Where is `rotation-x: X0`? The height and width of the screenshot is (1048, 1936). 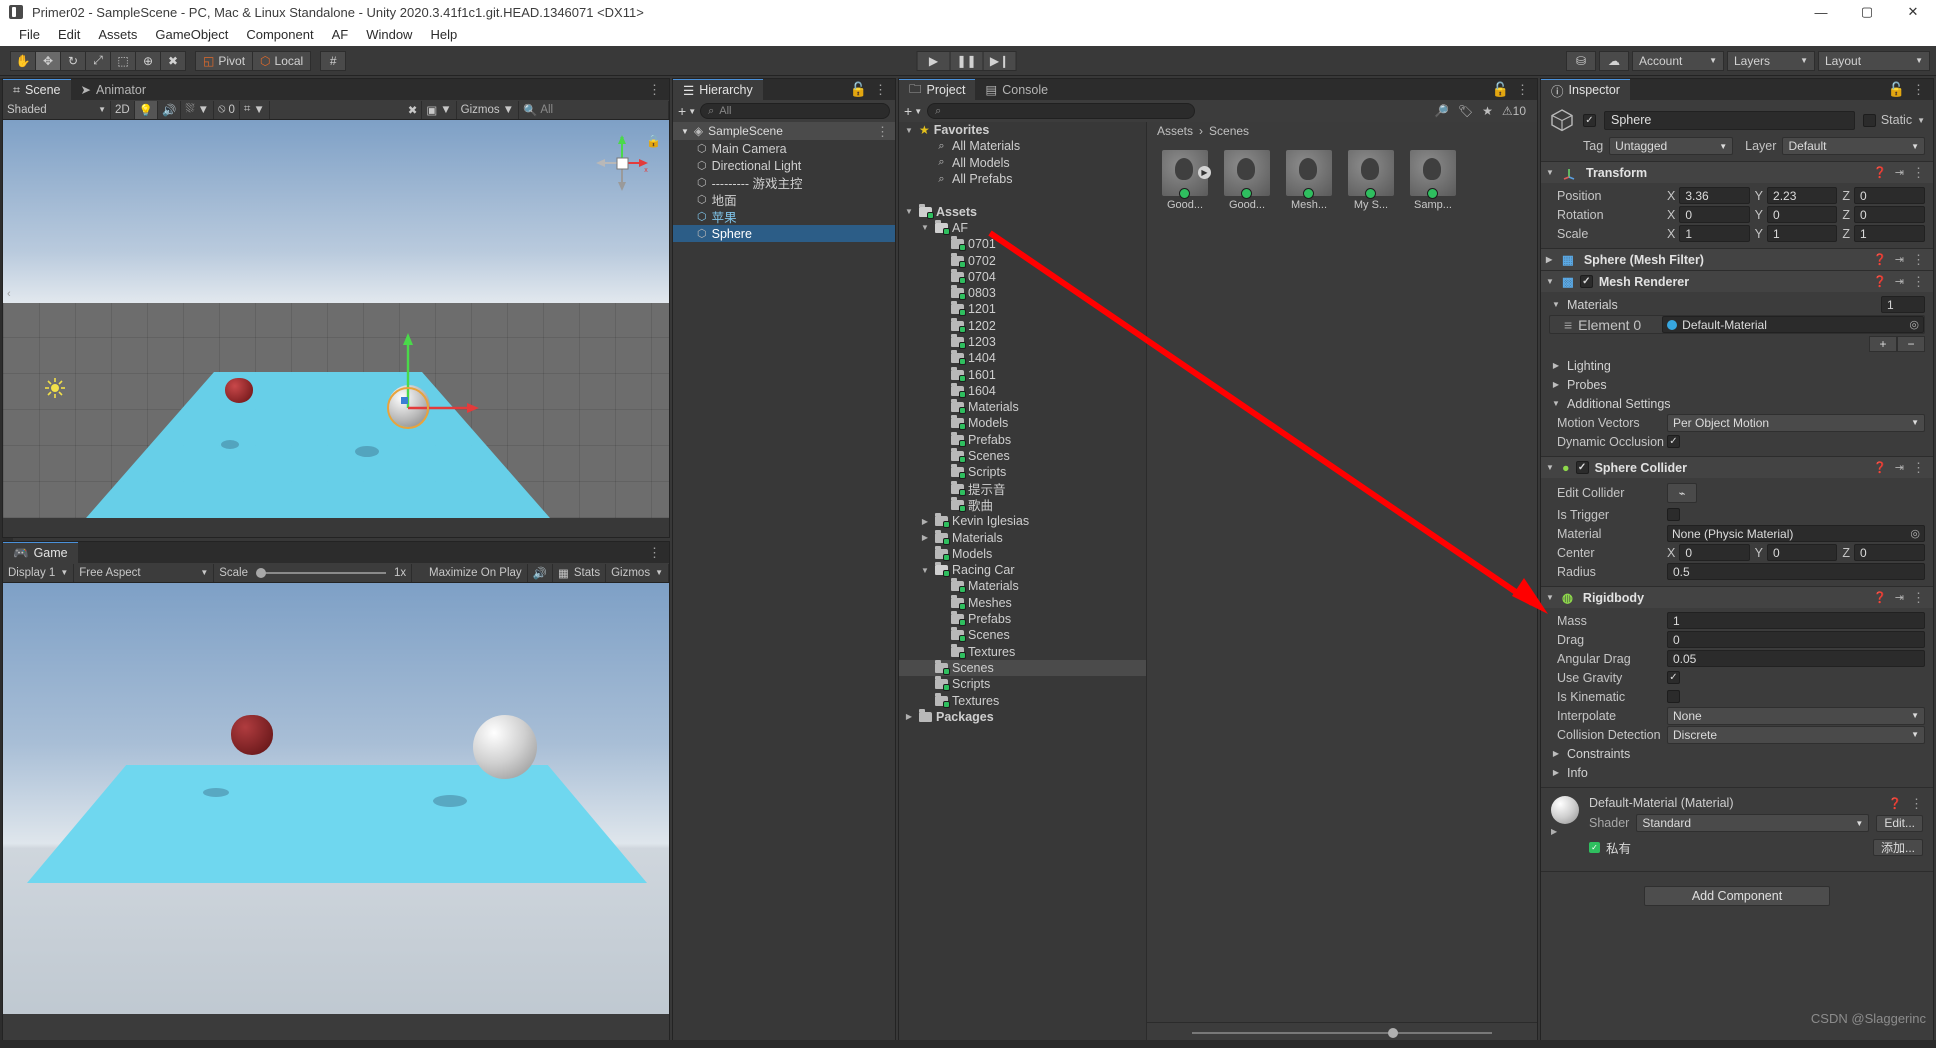
rotation-x: X0 is located at coordinates (1708, 214).